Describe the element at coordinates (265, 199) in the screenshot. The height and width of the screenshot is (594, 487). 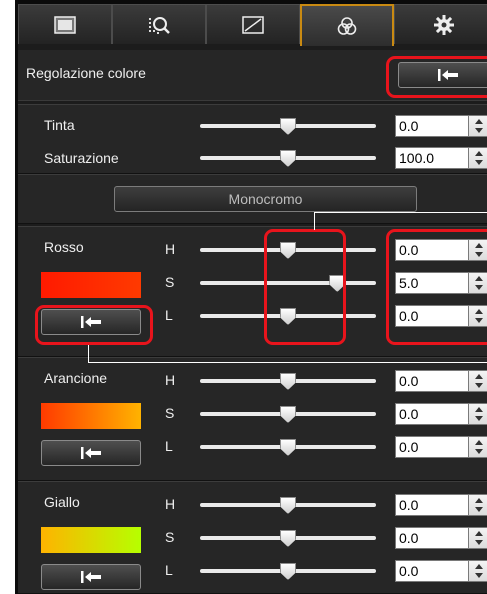
I see `monochrome-button: Monocromo` at that location.